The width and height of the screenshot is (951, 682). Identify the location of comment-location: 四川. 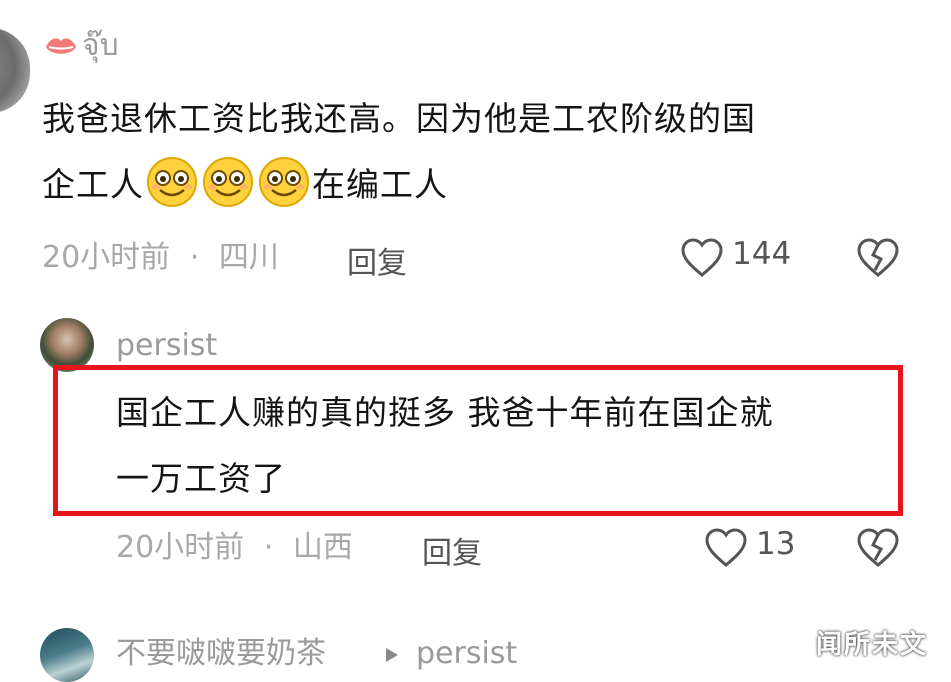
(248, 257).